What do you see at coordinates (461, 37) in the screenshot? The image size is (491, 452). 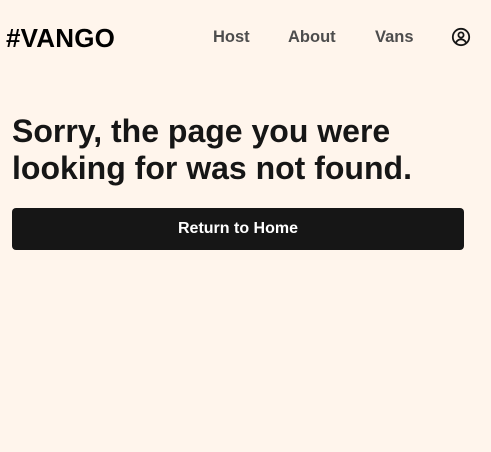 I see `user-circle-icon` at bounding box center [461, 37].